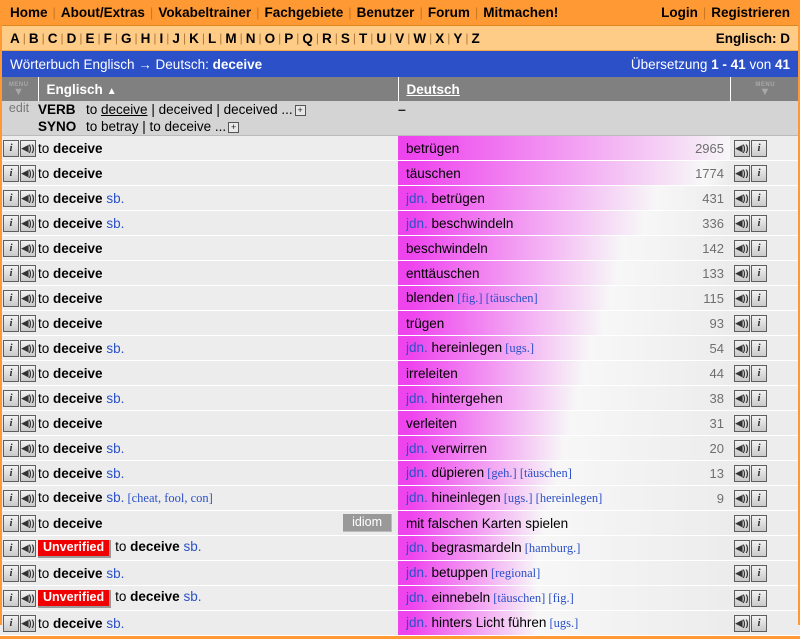 The width and height of the screenshot is (800, 639). I want to click on table-row: i◀))to deceiveenttäuschen133◀))i, so click(400, 273).